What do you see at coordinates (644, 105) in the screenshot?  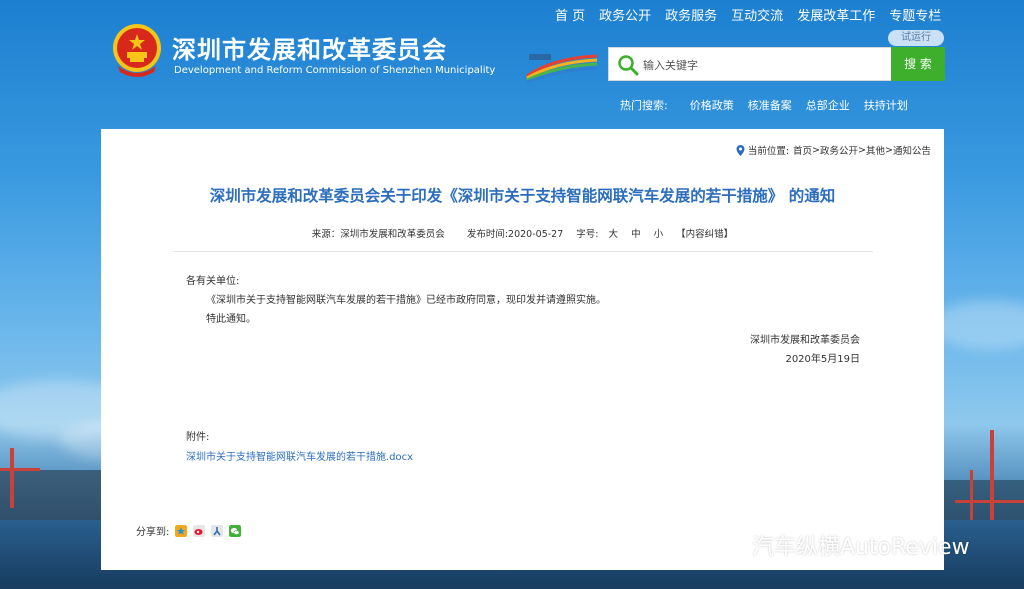 I see `hot-search-label: 热门搜索:` at bounding box center [644, 105].